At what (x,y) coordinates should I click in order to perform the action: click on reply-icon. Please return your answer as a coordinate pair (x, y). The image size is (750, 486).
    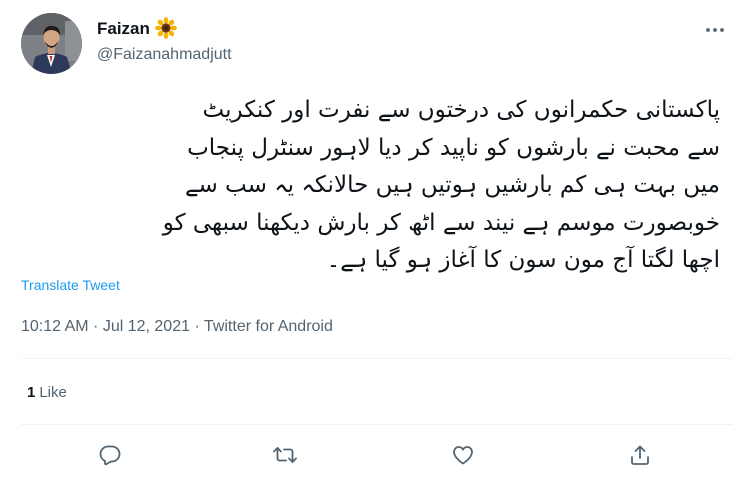
    Looking at the image, I should click on (110, 455).